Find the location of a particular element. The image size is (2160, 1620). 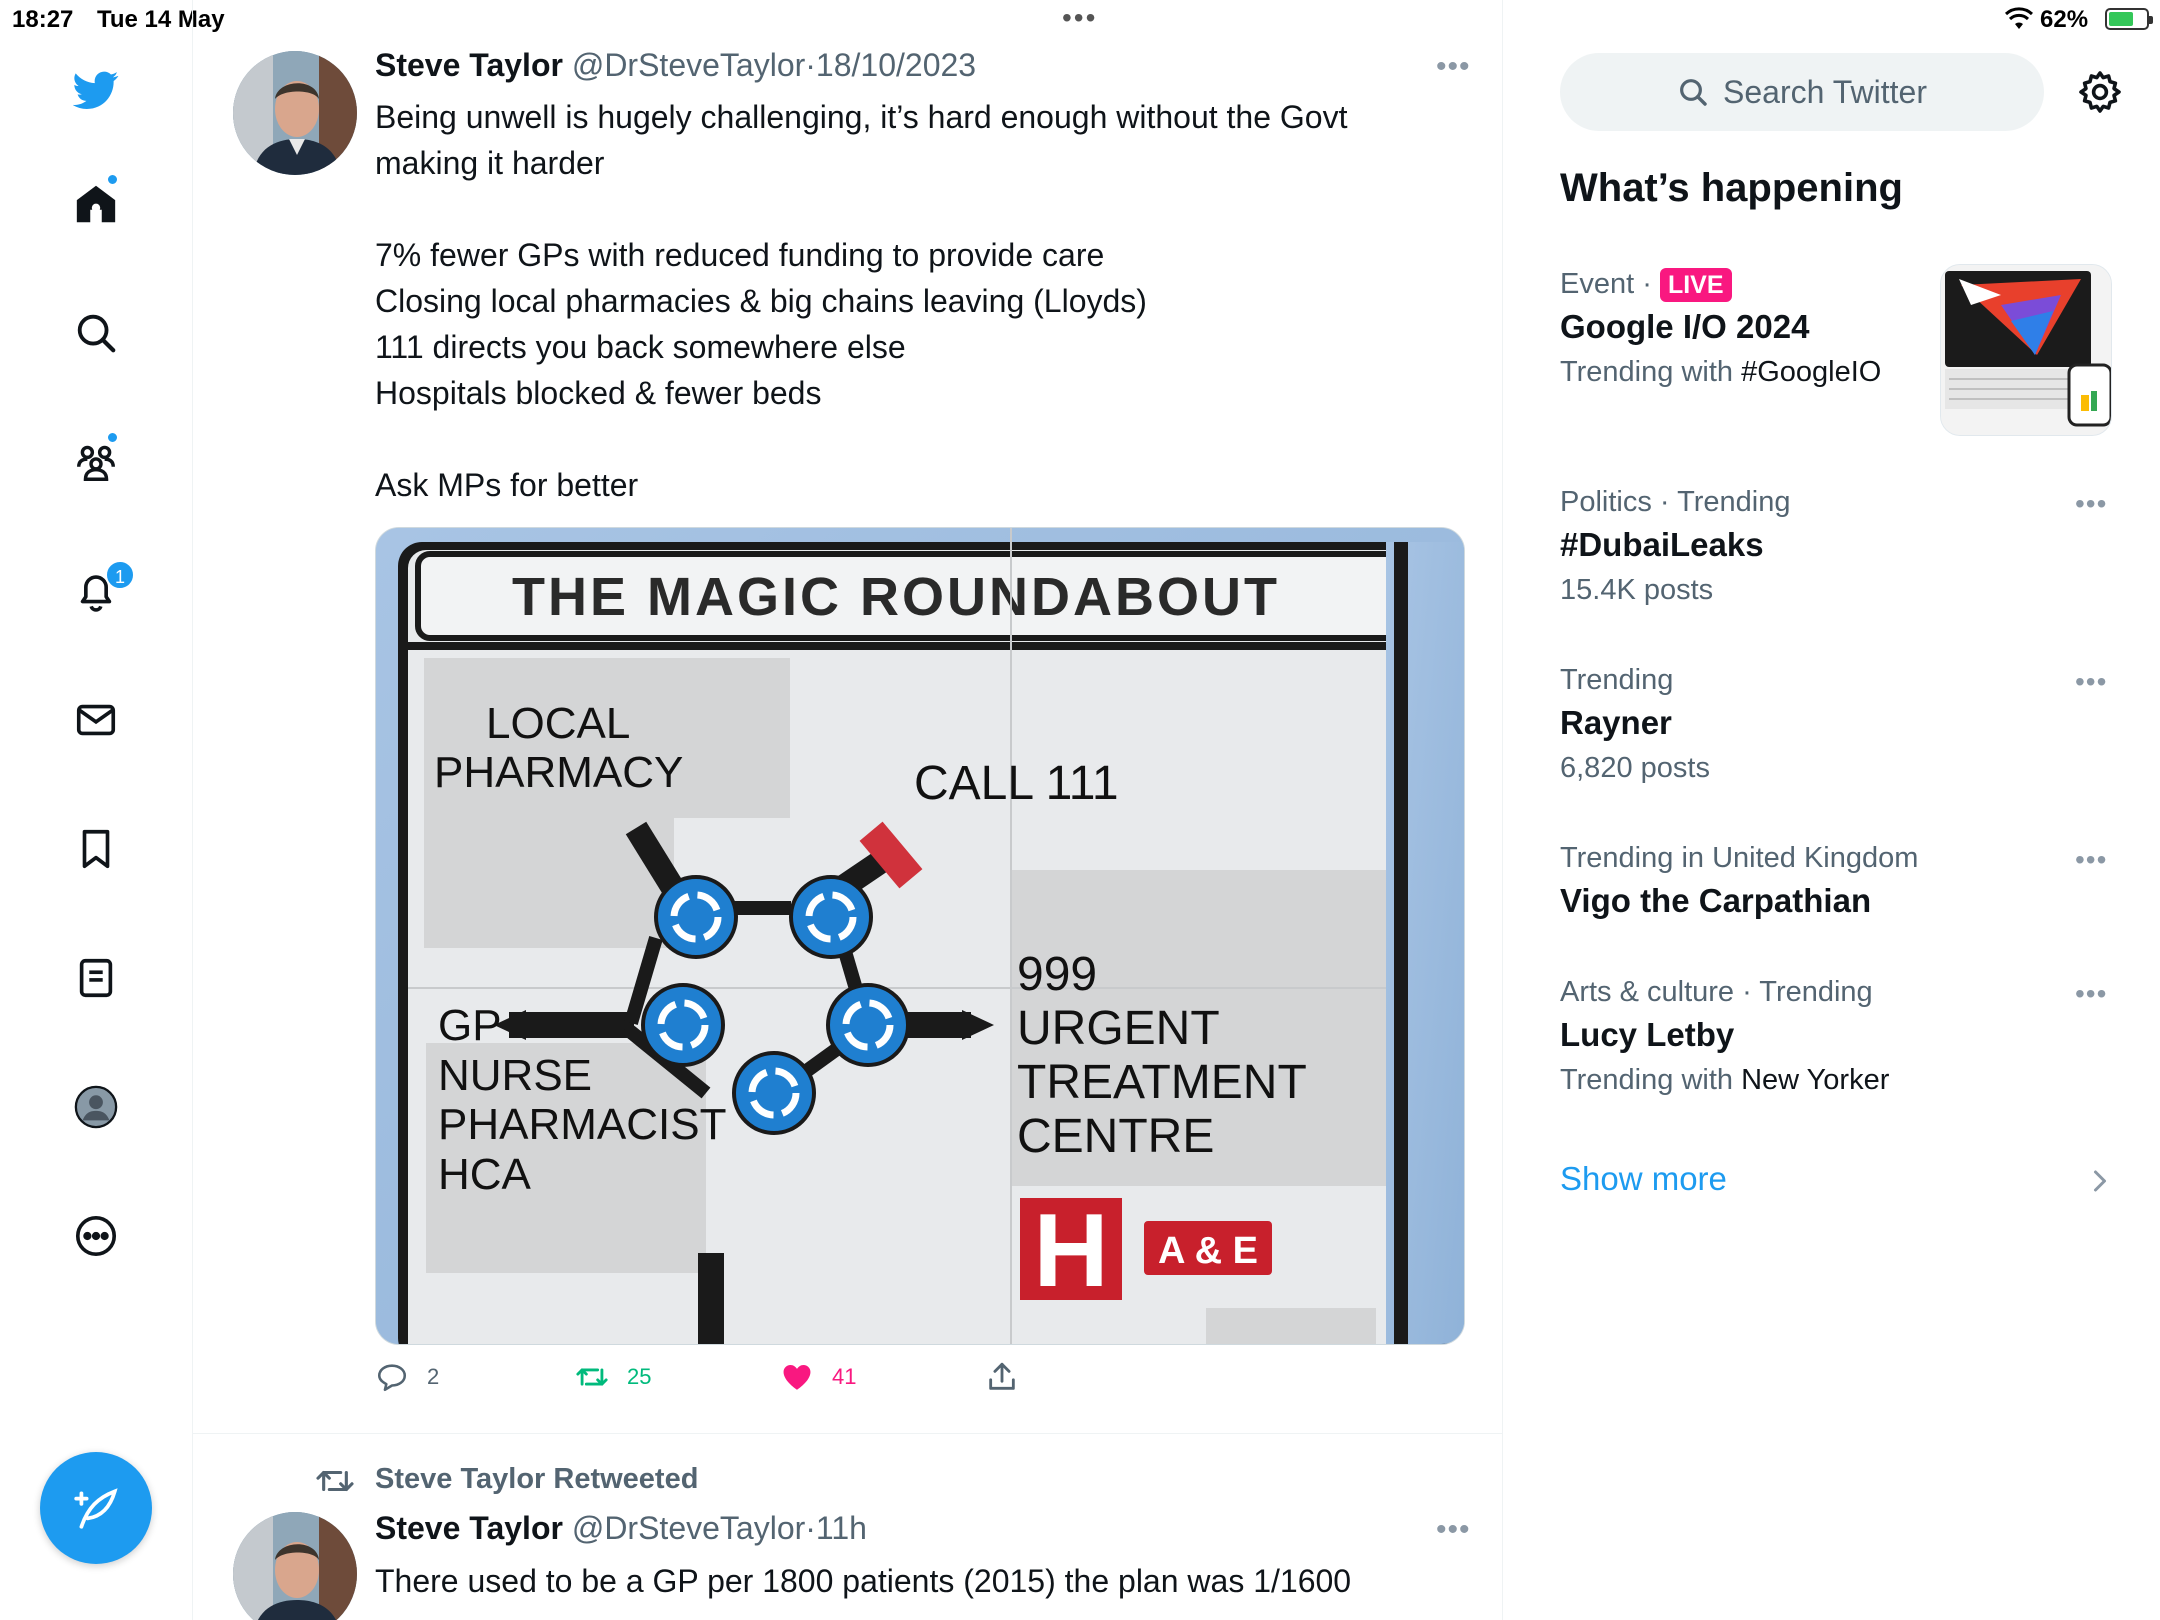

share-button is located at coordinates (1002, 1377).